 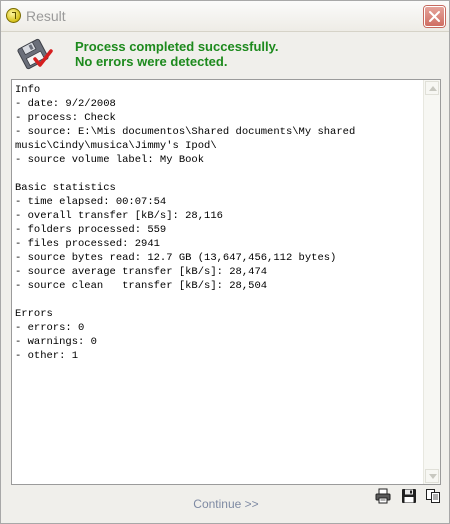 I want to click on success-message: Process completed successfully., so click(x=177, y=46).